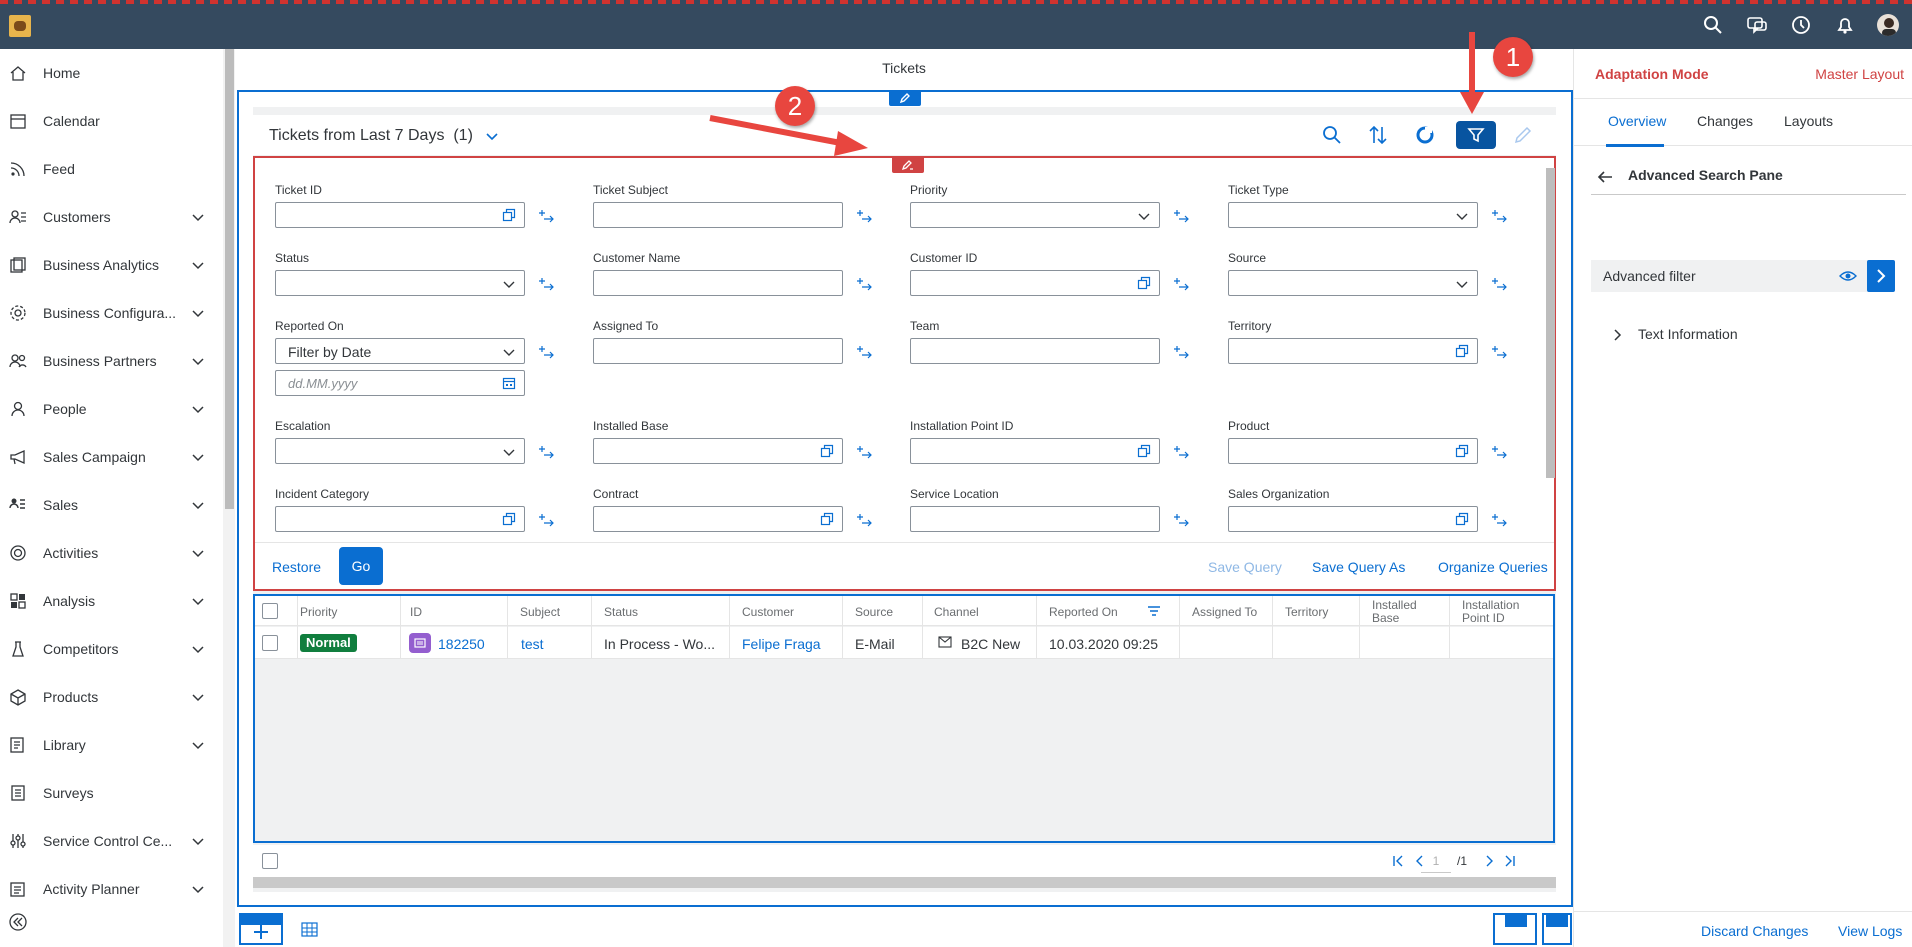 This screenshot has width=1912, height=947. Describe the element at coordinates (1848, 276) in the screenshot. I see `eye-icon` at that location.